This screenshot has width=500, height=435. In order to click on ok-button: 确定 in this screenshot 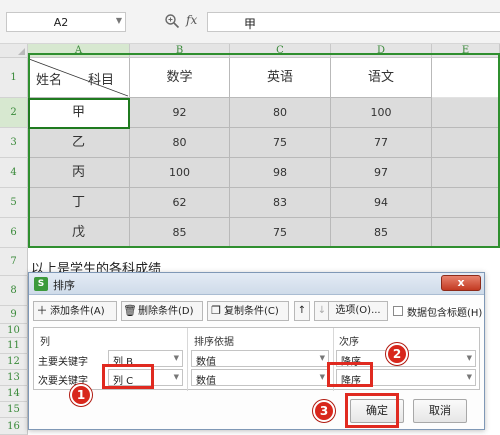, I will do `click(377, 411)`.